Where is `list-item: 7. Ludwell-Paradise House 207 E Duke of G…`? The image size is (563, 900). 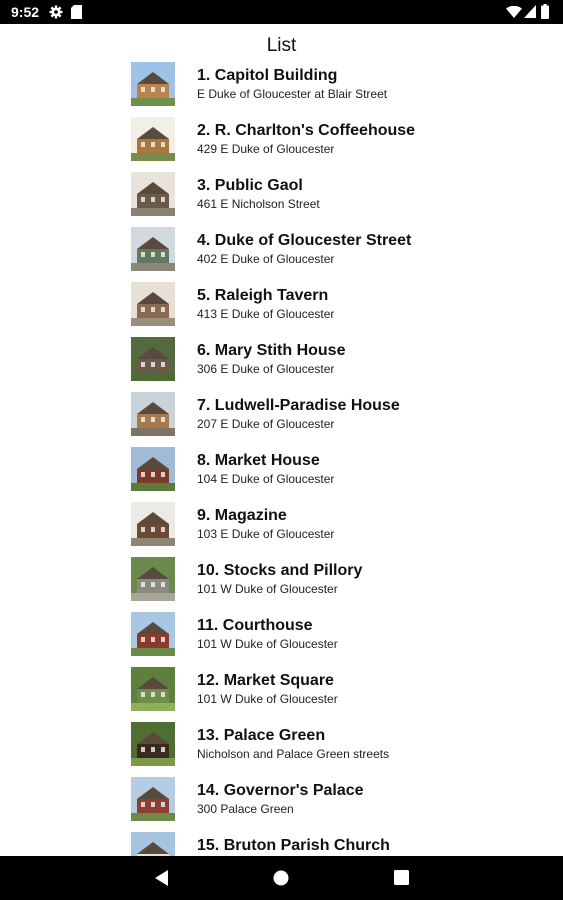 list-item: 7. Ludwell-Paradise House 207 E Duke of G… is located at coordinates (281, 417).